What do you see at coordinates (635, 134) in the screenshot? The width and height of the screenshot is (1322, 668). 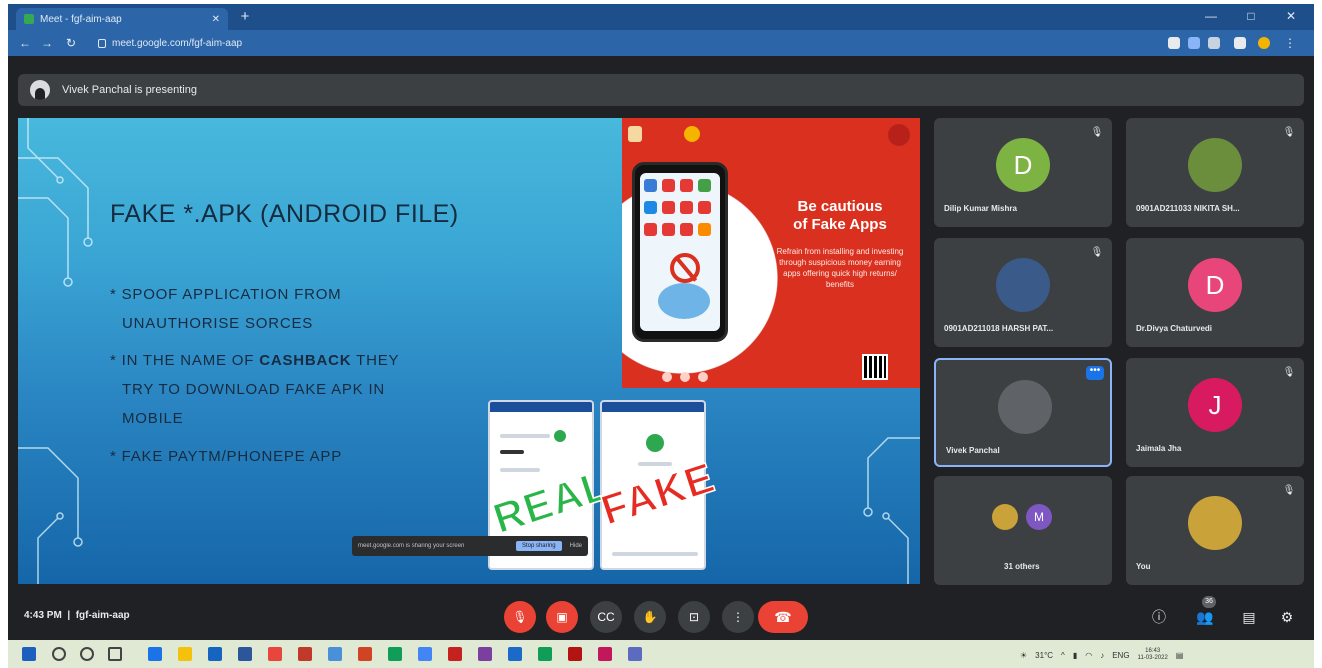 I see `national-emblem-icon` at bounding box center [635, 134].